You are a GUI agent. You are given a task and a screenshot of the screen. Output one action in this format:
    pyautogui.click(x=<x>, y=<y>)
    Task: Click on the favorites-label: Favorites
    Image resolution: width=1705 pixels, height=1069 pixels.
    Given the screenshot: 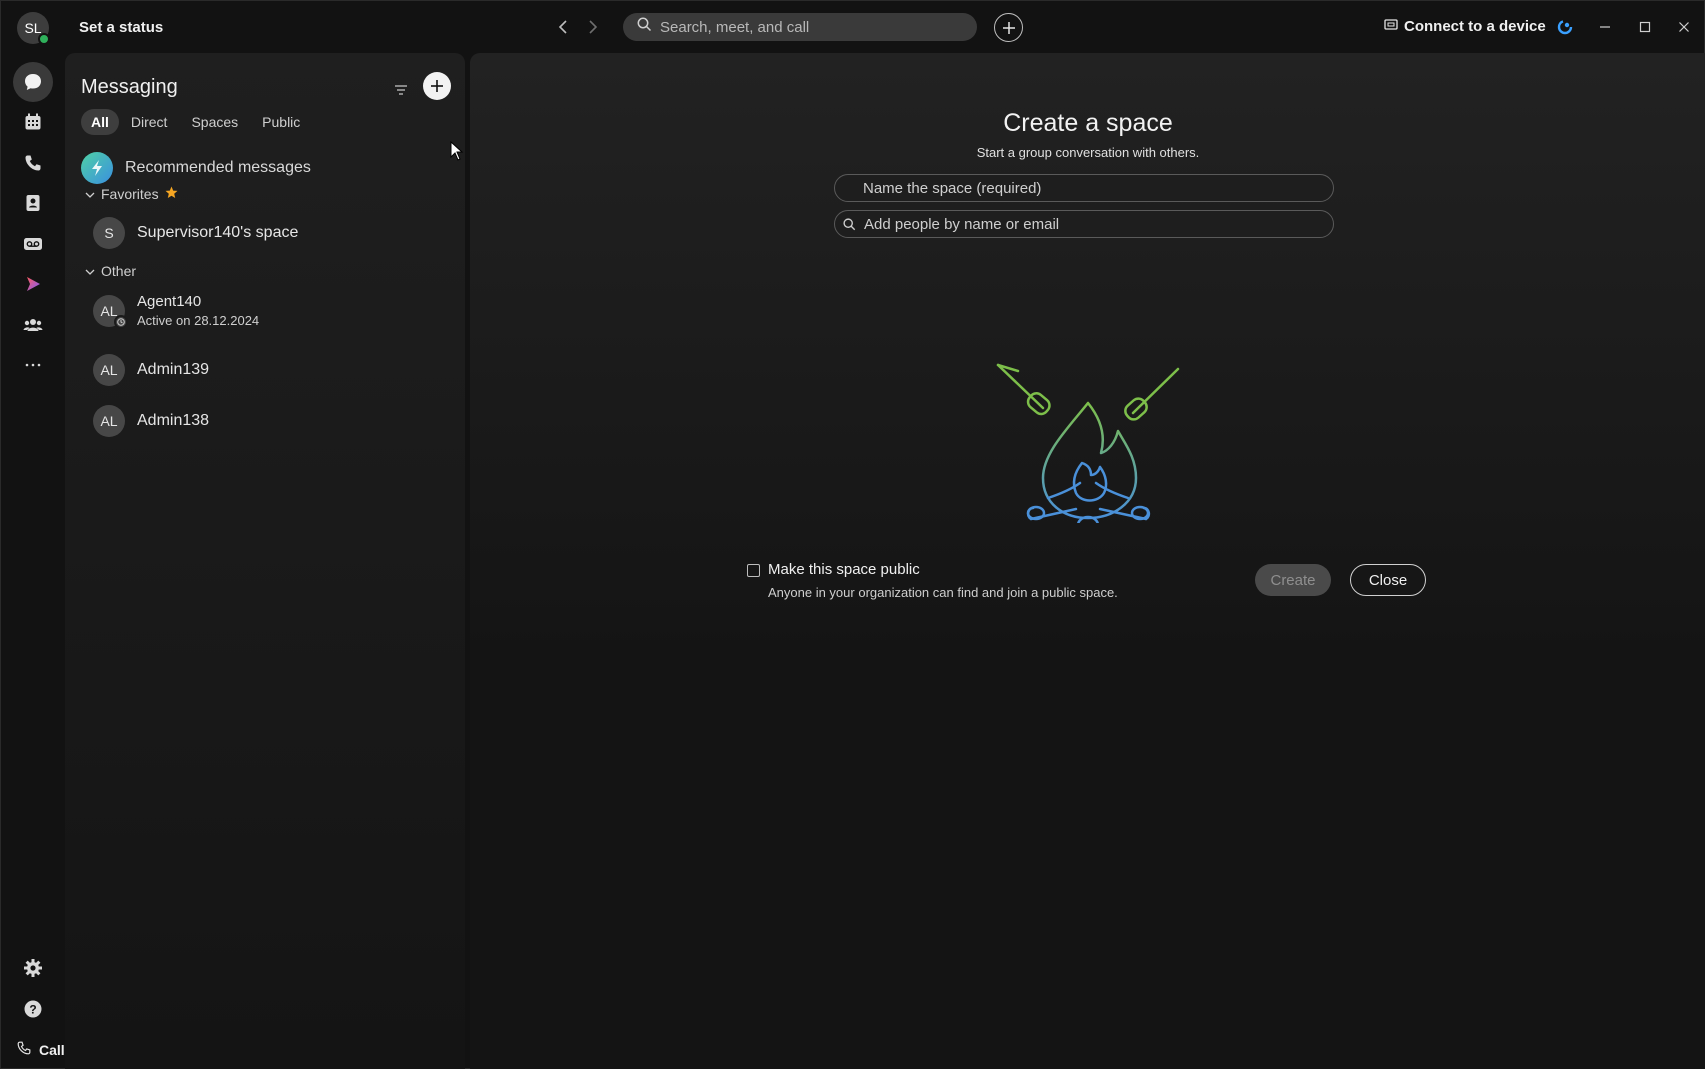 What is the action you would take?
    pyautogui.click(x=130, y=194)
    